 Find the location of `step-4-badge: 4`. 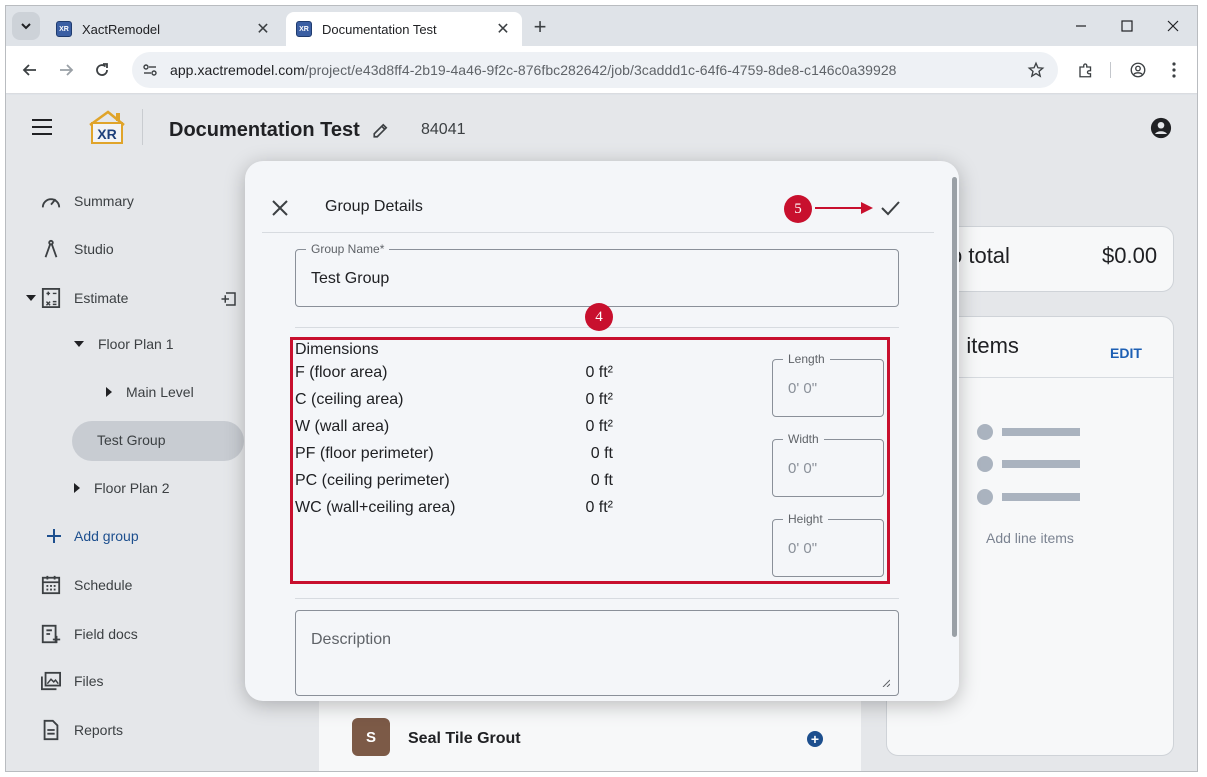

step-4-badge: 4 is located at coordinates (599, 317).